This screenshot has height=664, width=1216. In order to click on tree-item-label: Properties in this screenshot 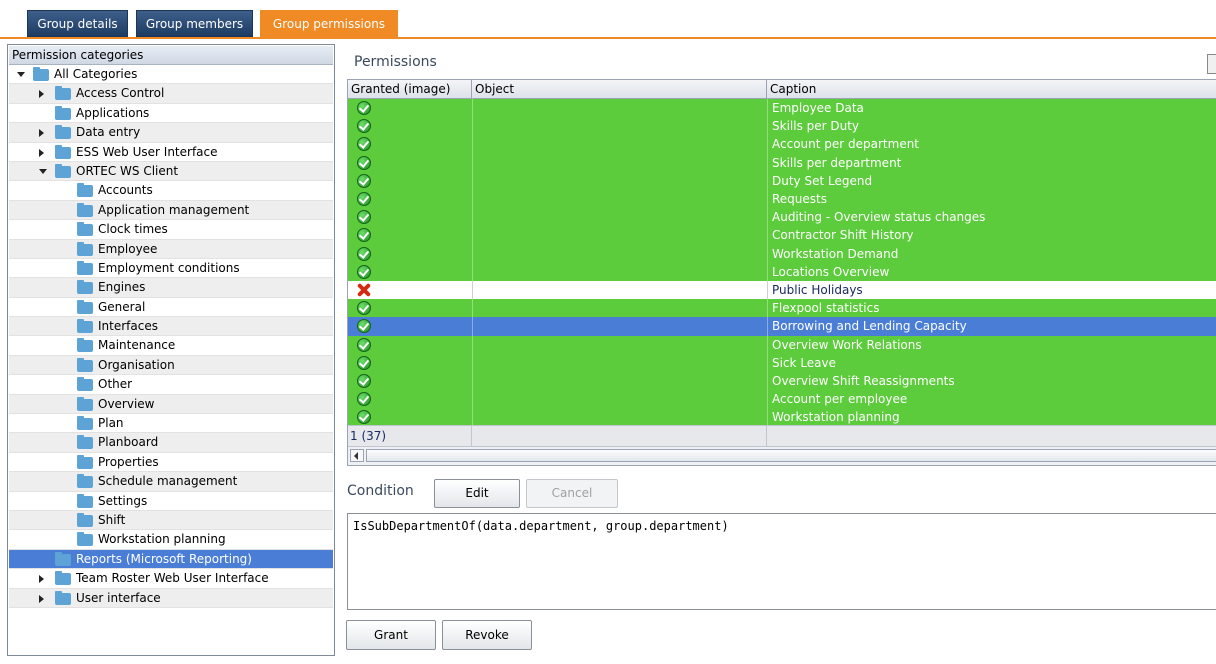, I will do `click(128, 461)`.